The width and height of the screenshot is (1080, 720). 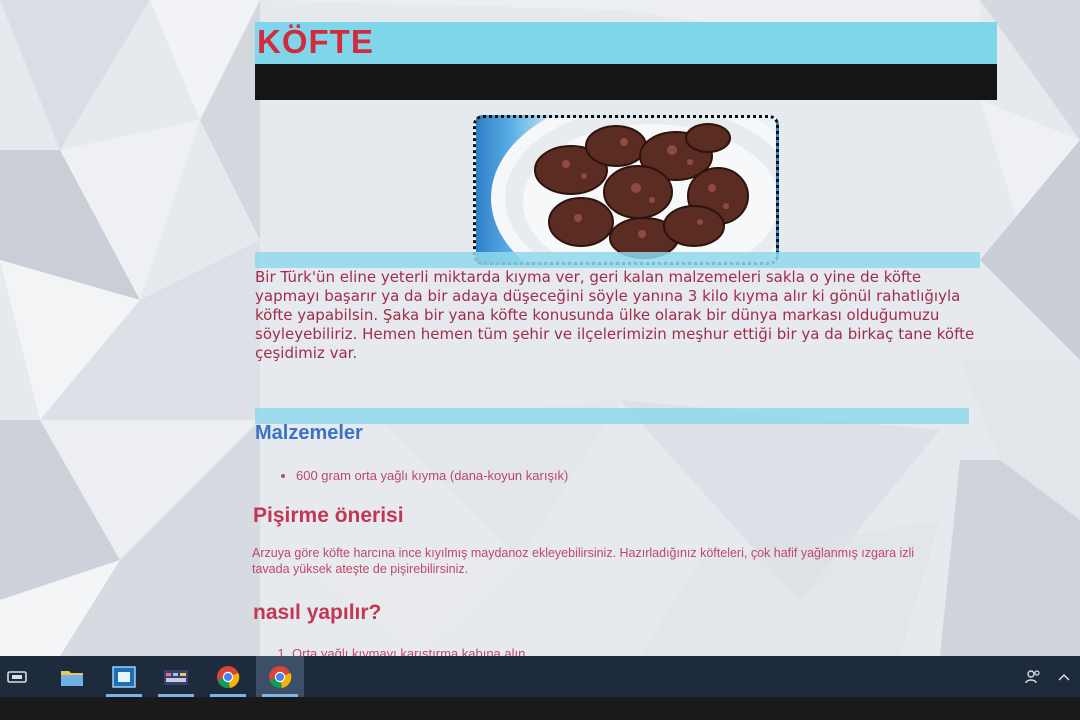 What do you see at coordinates (540, 708) in the screenshot?
I see `monitor-bezel` at bounding box center [540, 708].